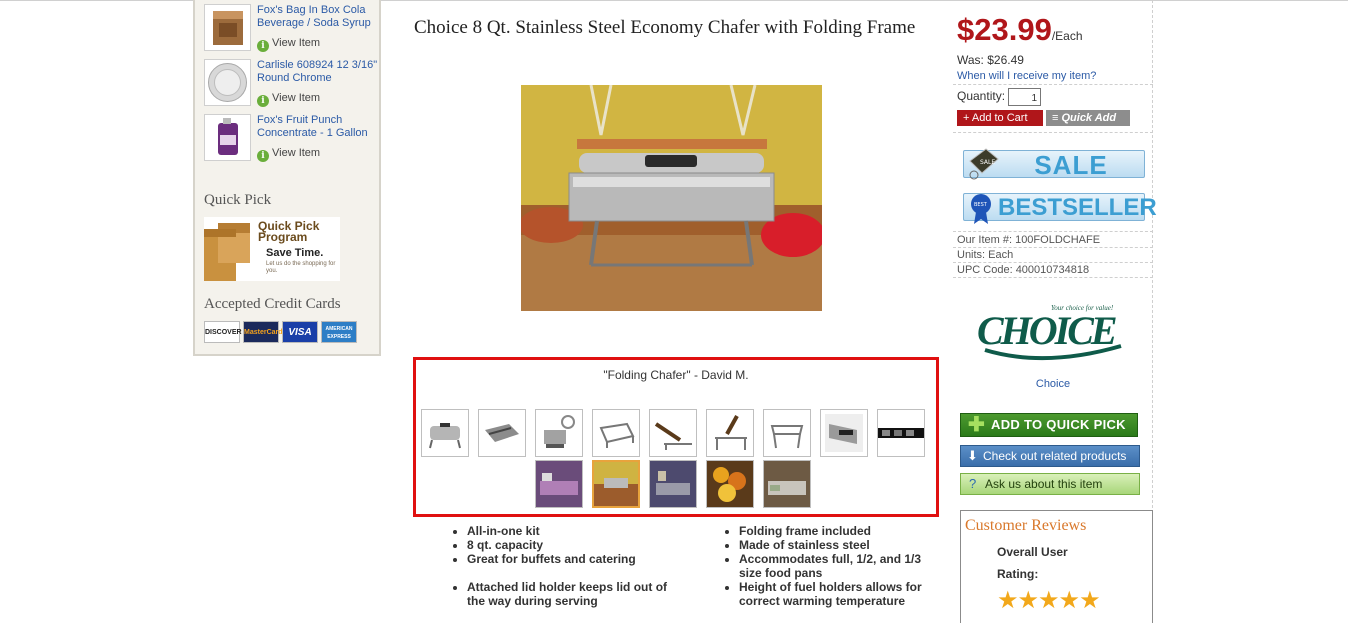  I want to click on quick-pick-tagline: Let us do the shopping for you., so click(301, 267).